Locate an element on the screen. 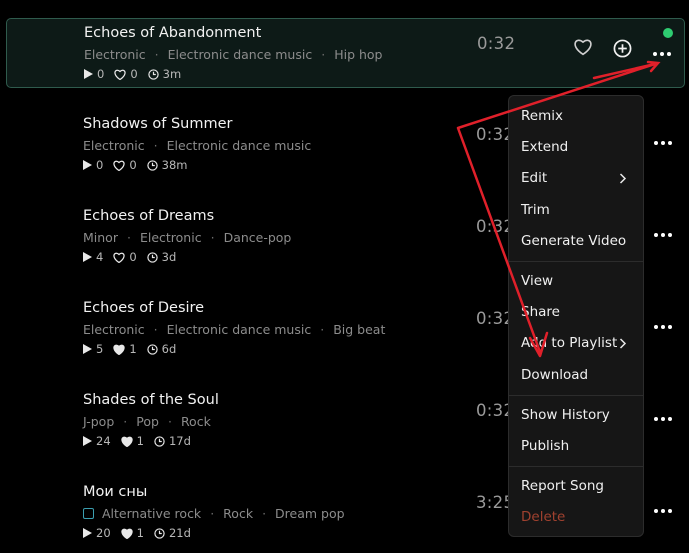 The width and height of the screenshot is (689, 553). track-tags: J-pop · Pop · Rock is located at coordinates (147, 421).